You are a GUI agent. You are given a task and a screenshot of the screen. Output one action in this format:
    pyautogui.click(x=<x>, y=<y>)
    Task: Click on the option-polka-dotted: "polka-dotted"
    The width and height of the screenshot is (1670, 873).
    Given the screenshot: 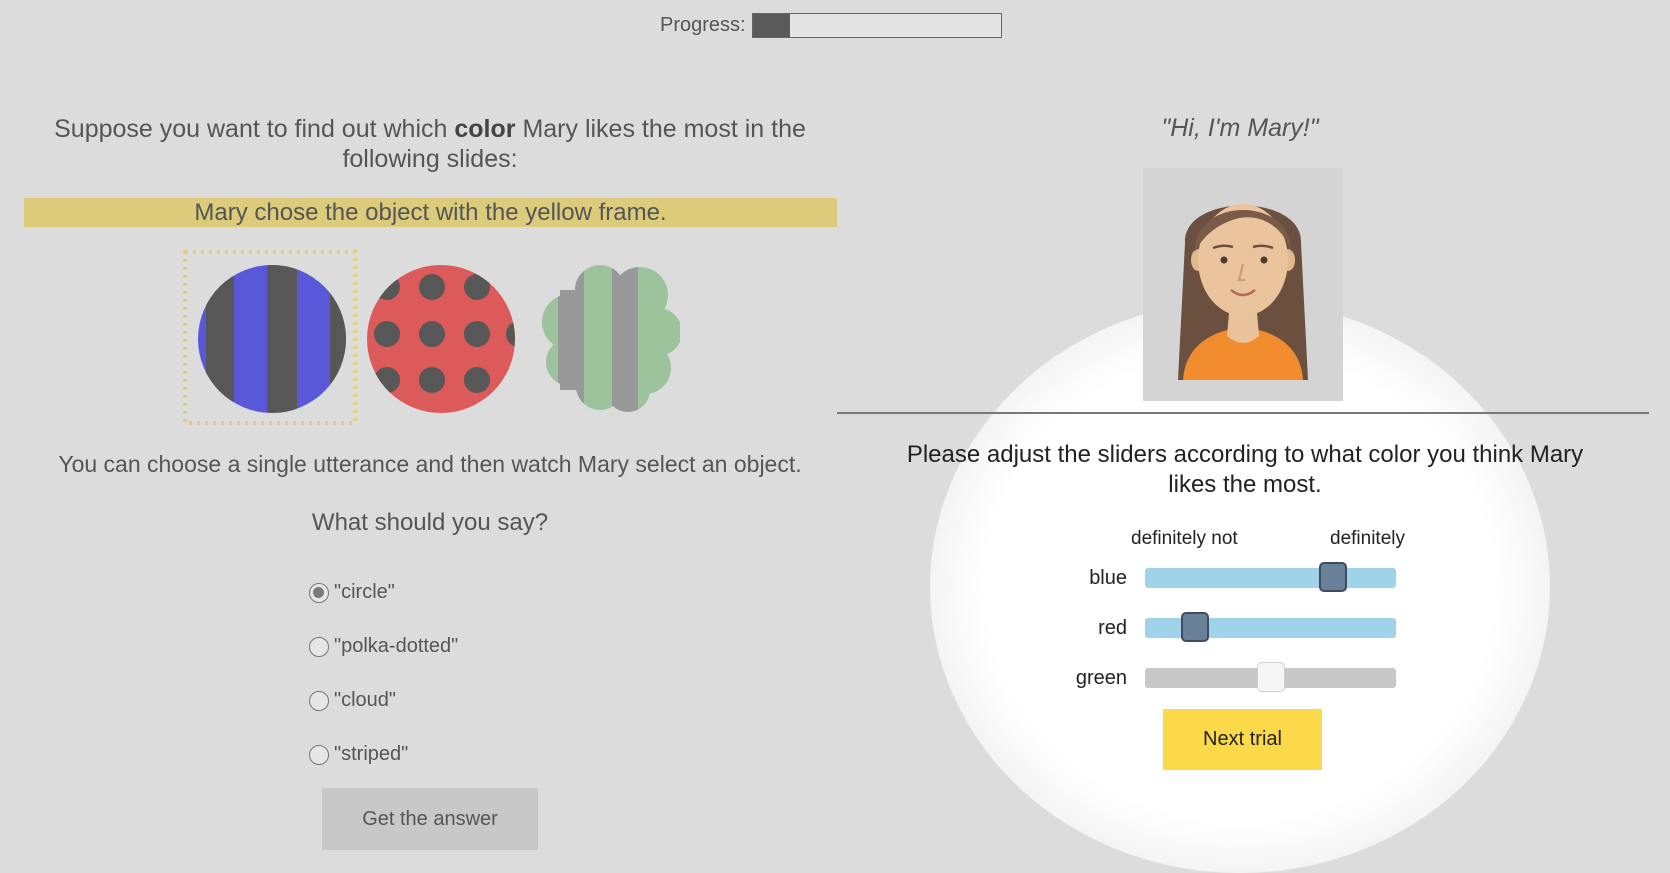 What is the action you would take?
    pyautogui.click(x=383, y=646)
    